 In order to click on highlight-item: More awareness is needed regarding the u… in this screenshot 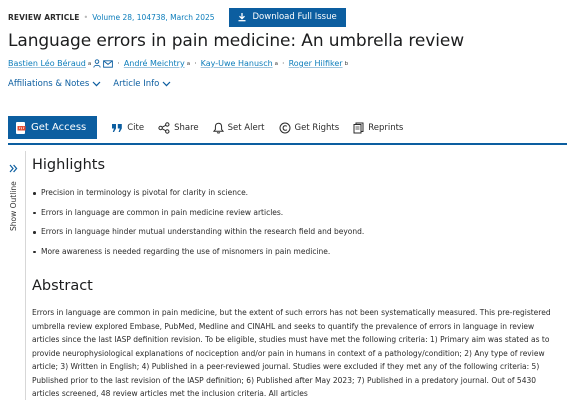, I will do `click(198, 256)`.